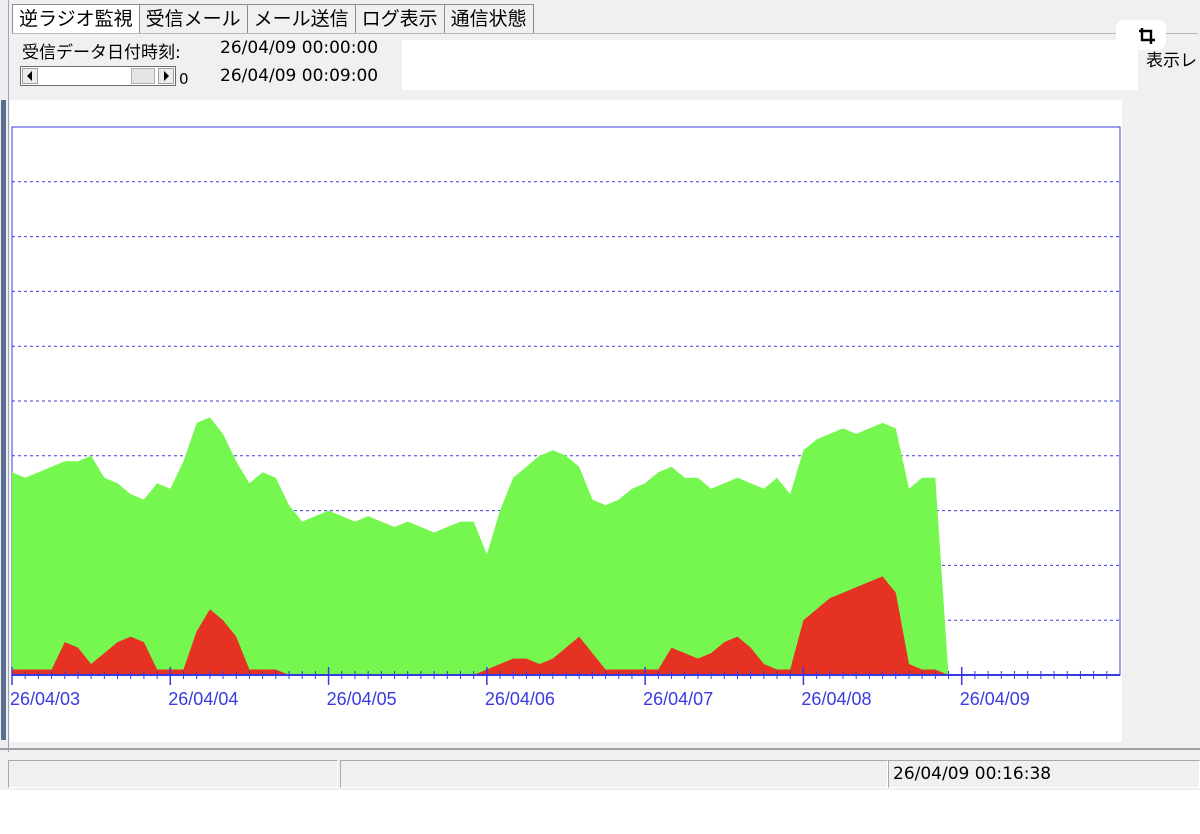 The image size is (1200, 834). What do you see at coordinates (600, 749) in the screenshot?
I see `status-separator` at bounding box center [600, 749].